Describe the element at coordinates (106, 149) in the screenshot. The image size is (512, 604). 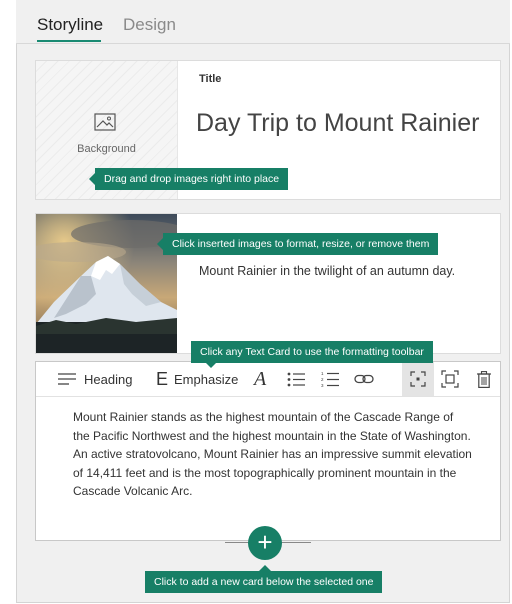
I see `background-label: Background` at that location.